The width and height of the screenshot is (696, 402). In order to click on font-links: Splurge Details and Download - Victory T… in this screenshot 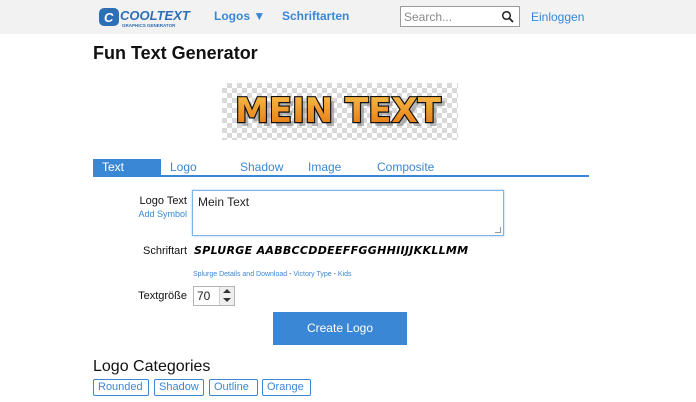, I will do `click(272, 274)`.